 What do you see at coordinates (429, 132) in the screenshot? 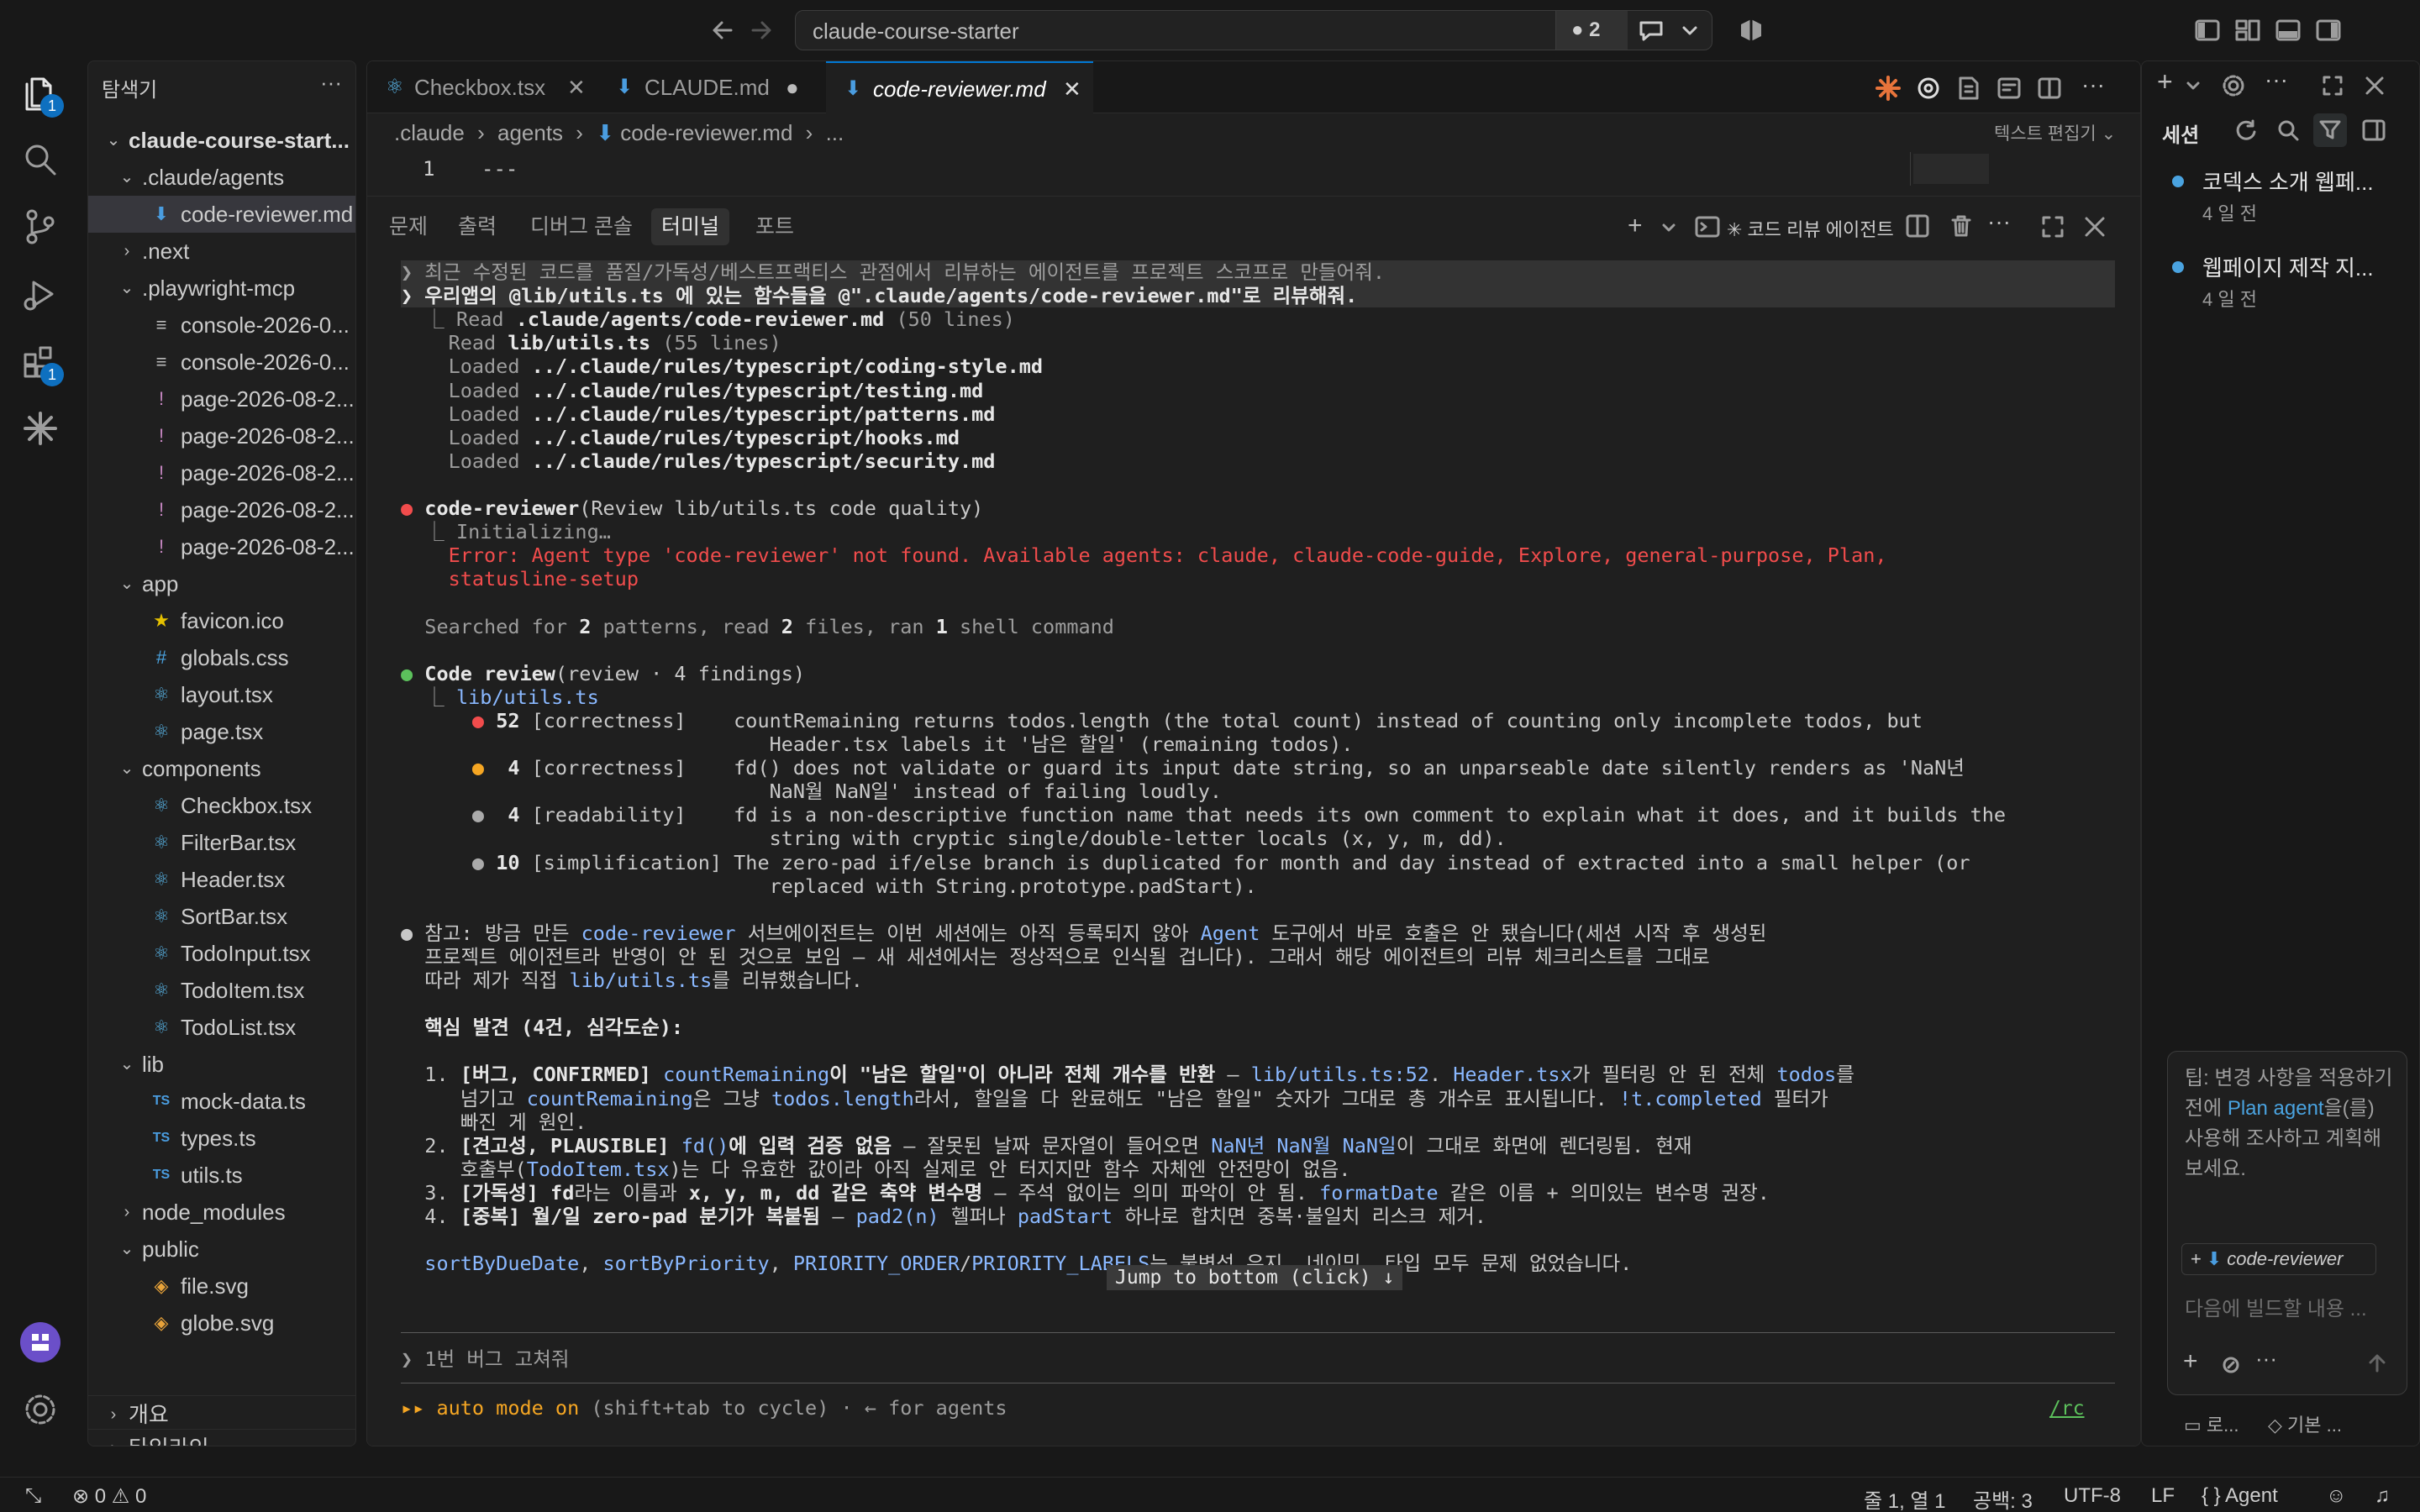
I see `breadcrumb-item: .claude` at bounding box center [429, 132].